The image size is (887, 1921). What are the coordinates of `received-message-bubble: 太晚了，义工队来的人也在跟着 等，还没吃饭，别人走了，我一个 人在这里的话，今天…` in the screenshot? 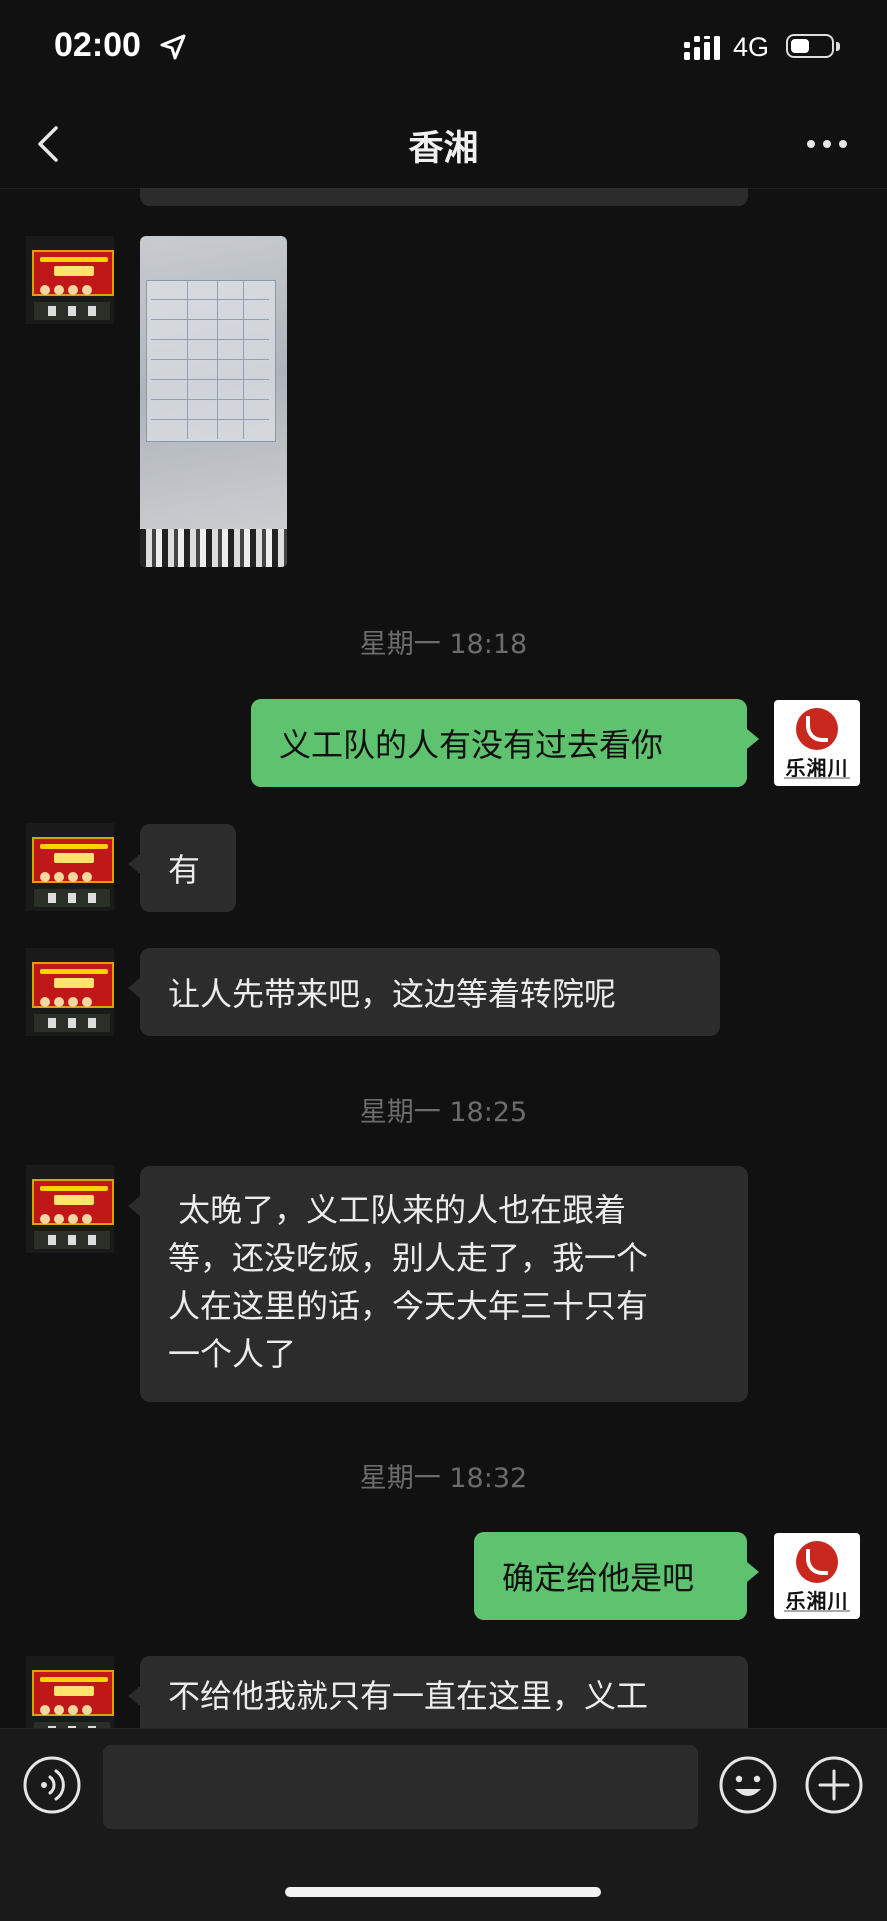 It's located at (438, 1284).